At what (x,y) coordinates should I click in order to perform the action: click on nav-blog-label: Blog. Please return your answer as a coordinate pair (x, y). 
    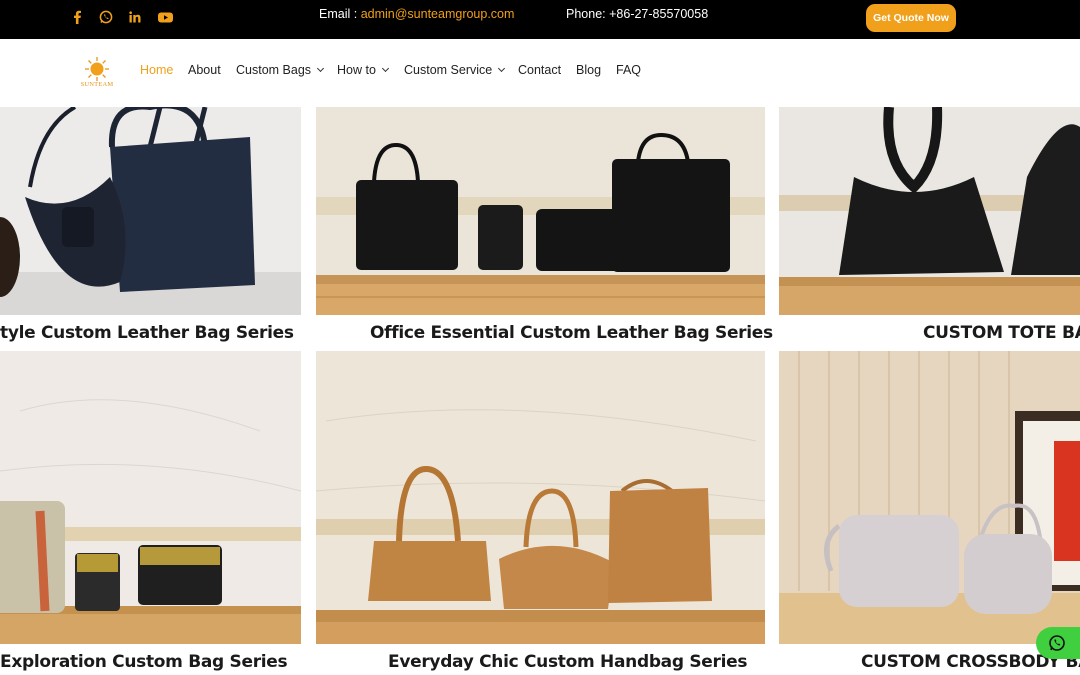
    Looking at the image, I should click on (589, 70).